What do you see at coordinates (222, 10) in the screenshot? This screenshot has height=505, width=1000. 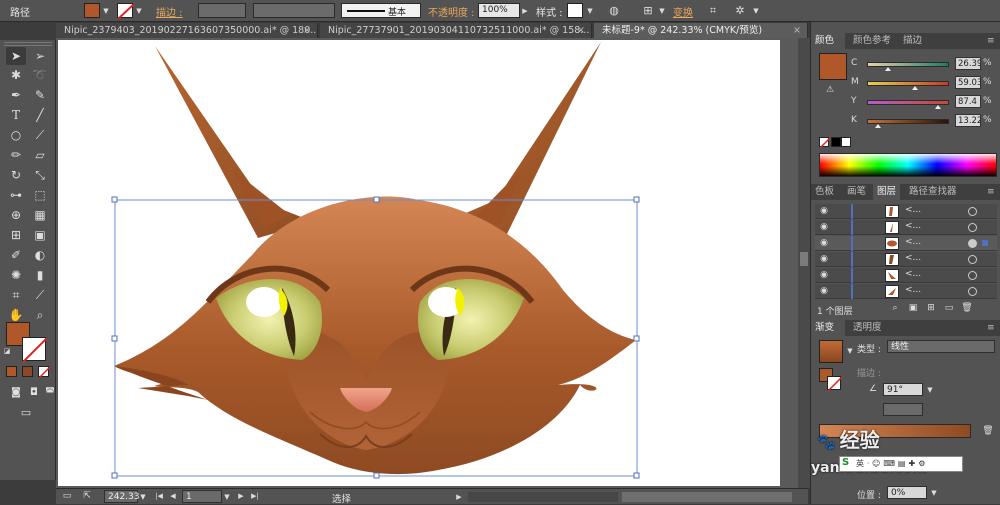 I see `stroke-weight-field` at bounding box center [222, 10].